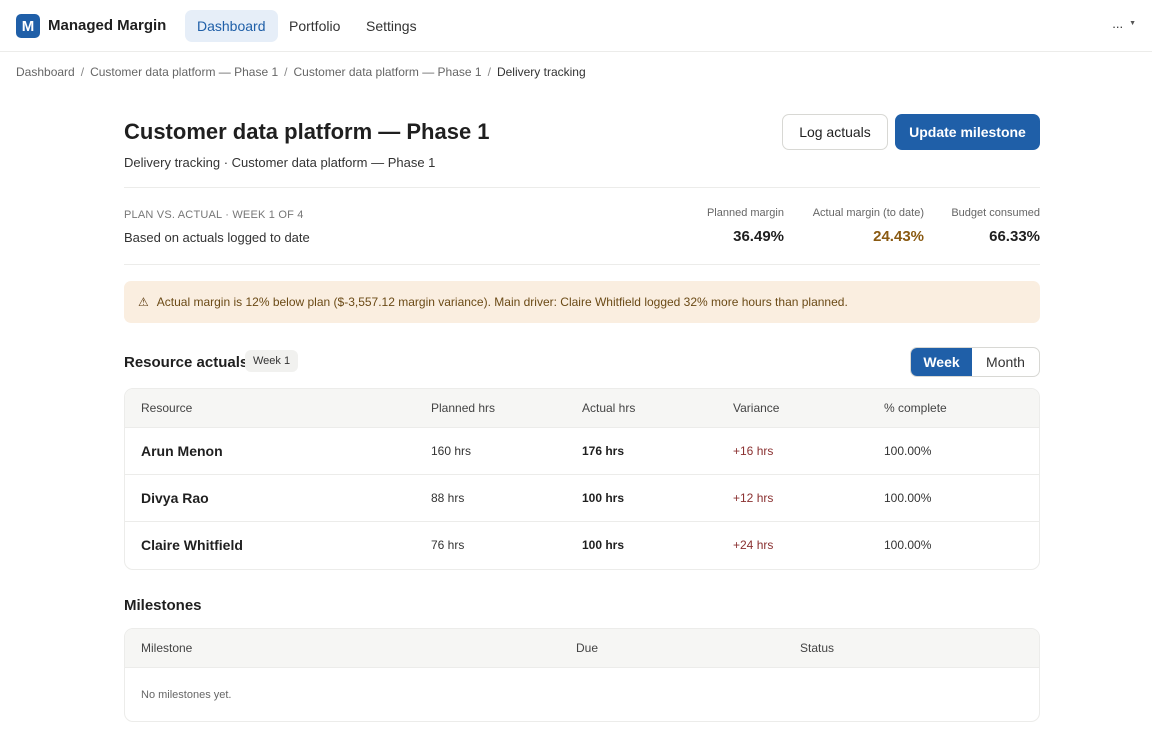 The image size is (1152, 739). What do you see at coordinates (835, 132) in the screenshot?
I see `log-actuals-button: Log actuals` at bounding box center [835, 132].